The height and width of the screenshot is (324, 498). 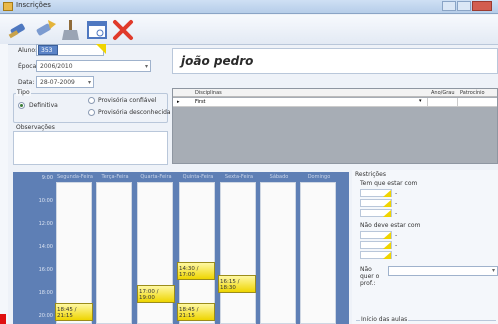 I want to click on hour-label: 10:00, so click(x=45, y=201).